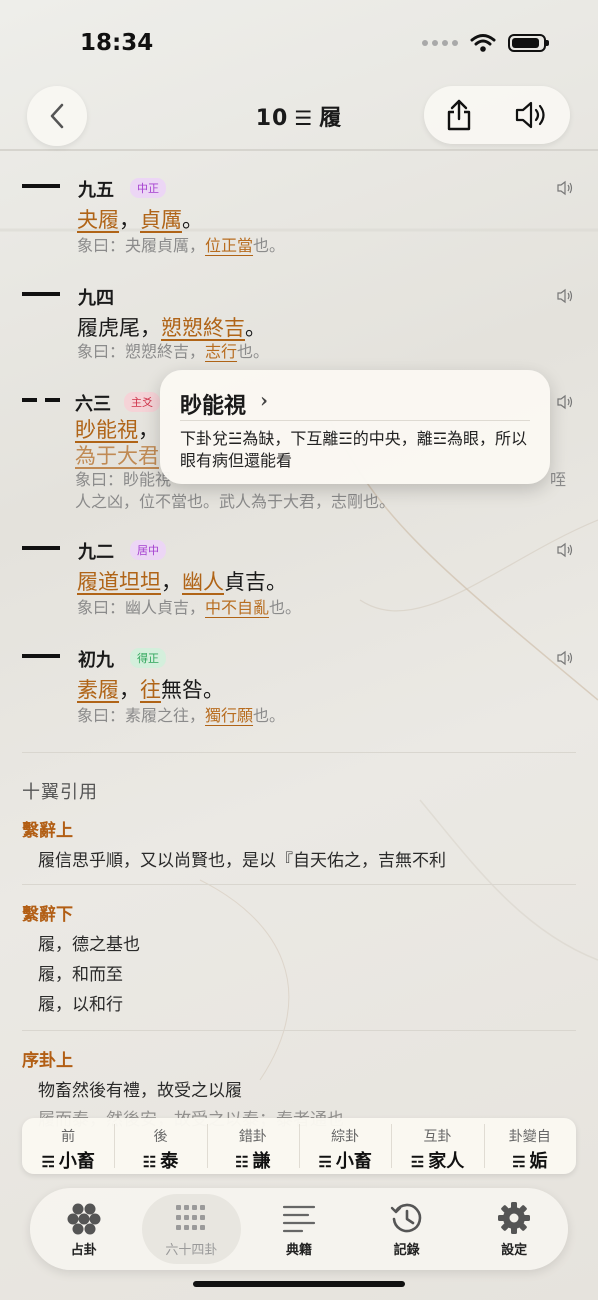 Image resolution: width=598 pixels, height=1300 pixels. I want to click on line-position: 初九, so click(96, 660).